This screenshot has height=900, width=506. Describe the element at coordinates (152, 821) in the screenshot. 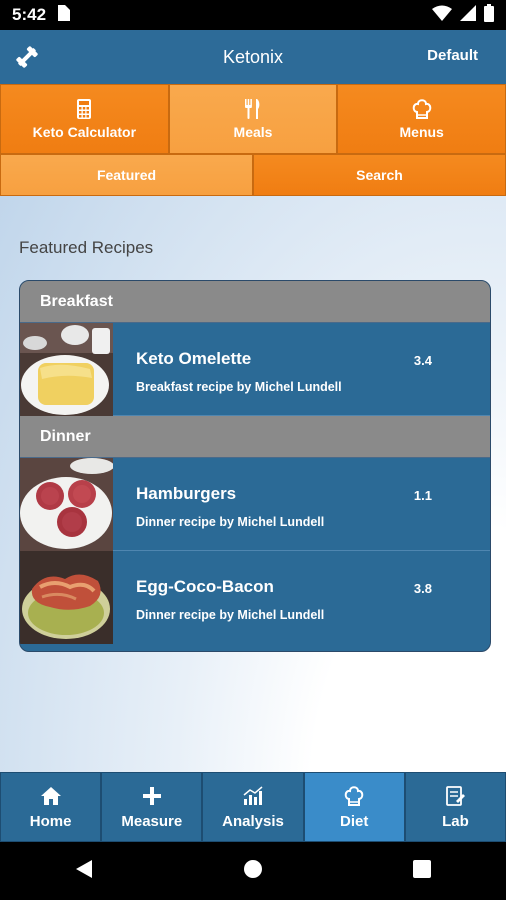

I see `nav-label: Measure` at that location.